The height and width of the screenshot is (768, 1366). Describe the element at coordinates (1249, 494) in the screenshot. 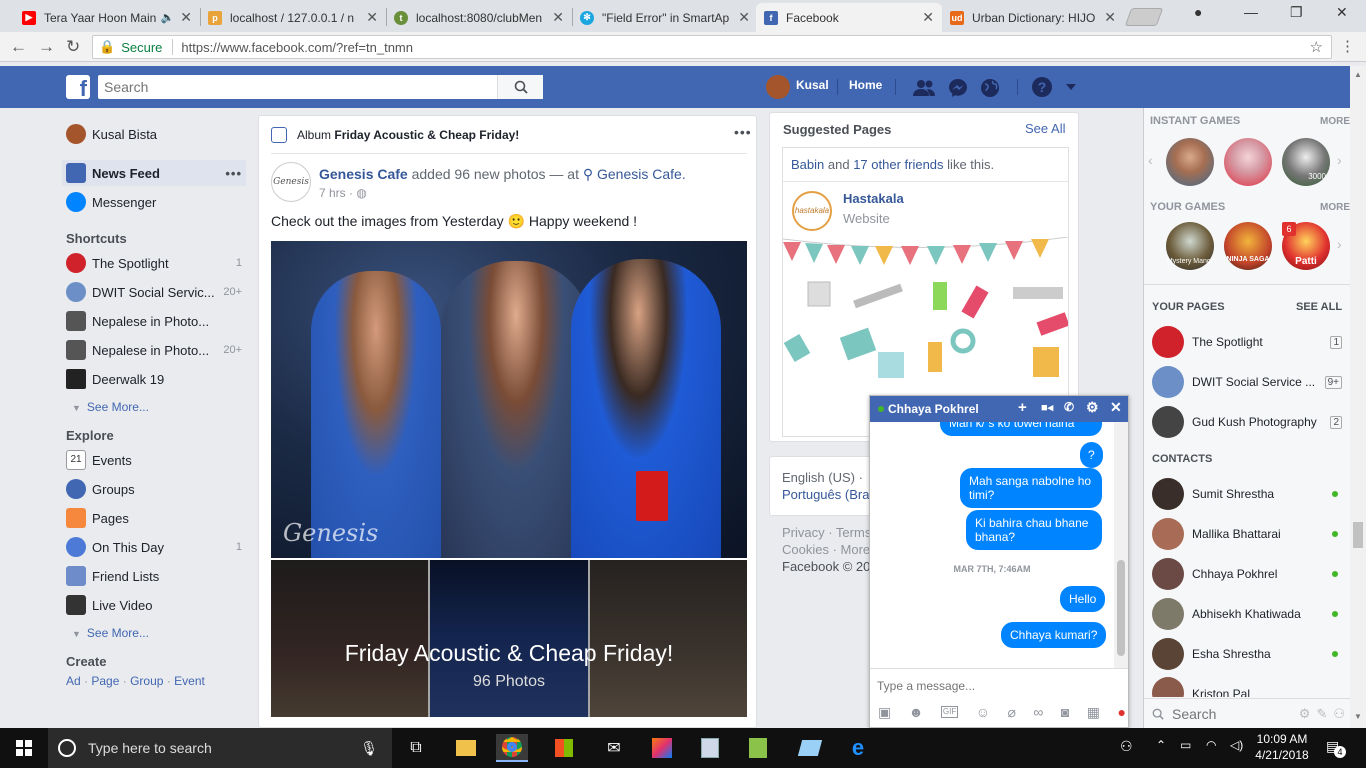

I see `contact-row: Sumit Shrestha` at that location.